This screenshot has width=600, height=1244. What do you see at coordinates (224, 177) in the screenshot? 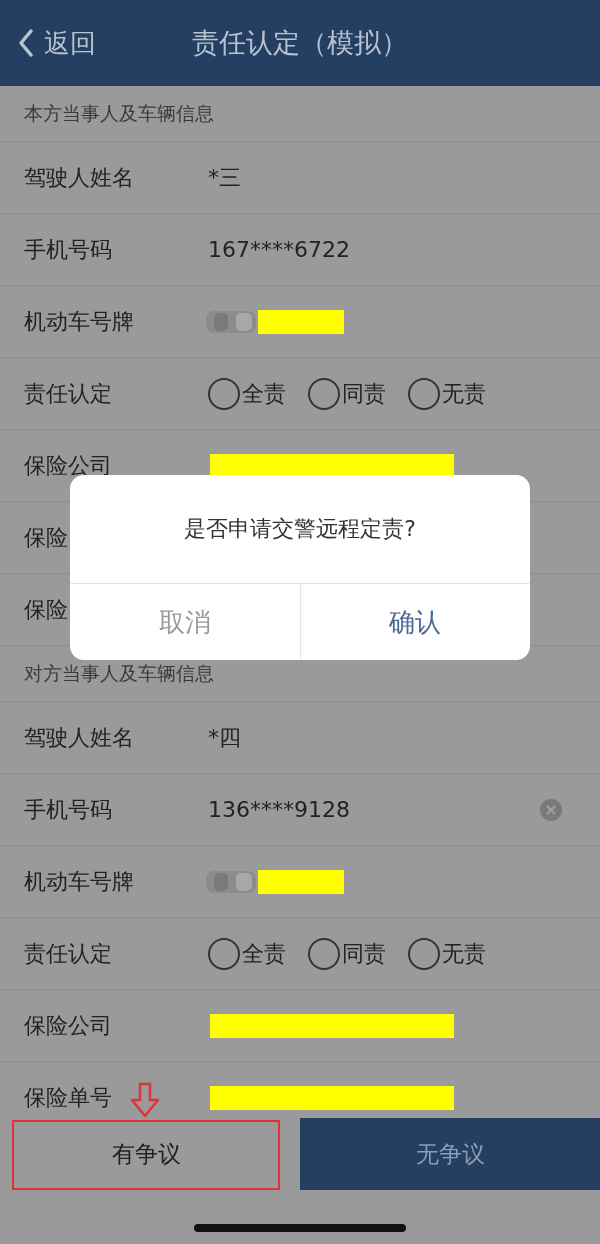
I see `field-value: *三` at bounding box center [224, 177].